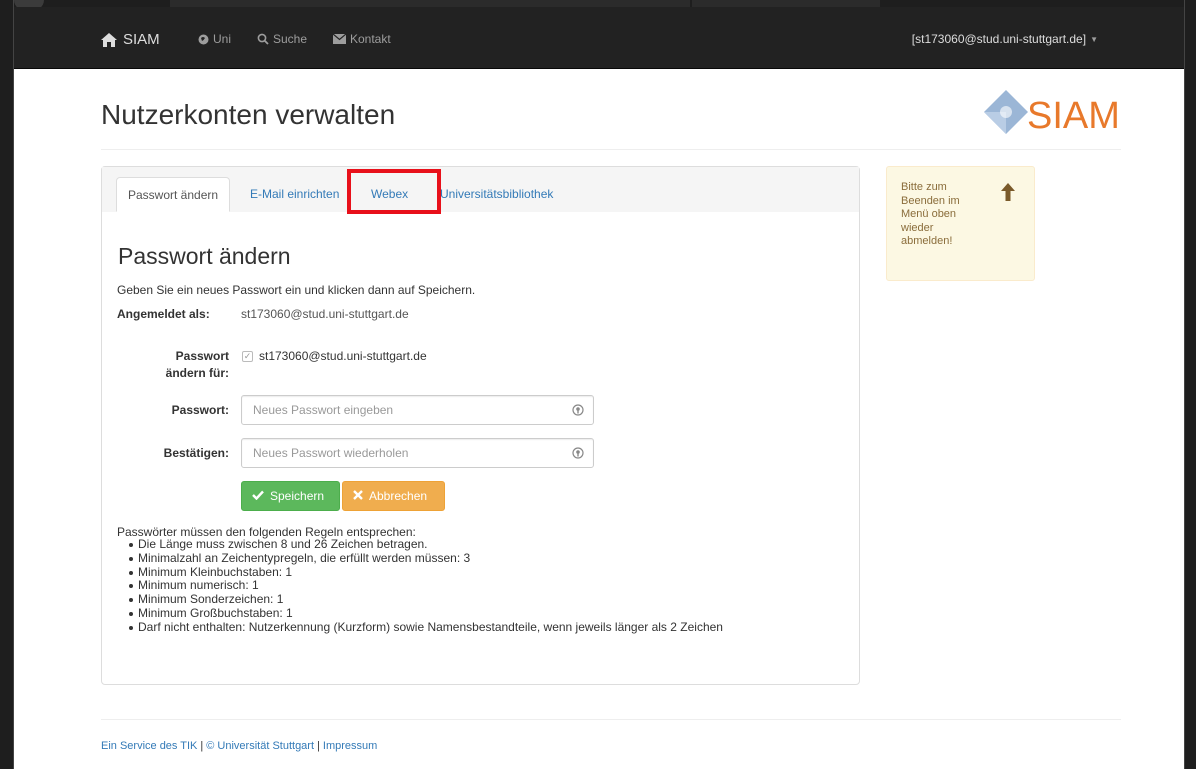 The width and height of the screenshot is (1196, 769). What do you see at coordinates (7, 384) in the screenshot?
I see `window-frame-left` at bounding box center [7, 384].